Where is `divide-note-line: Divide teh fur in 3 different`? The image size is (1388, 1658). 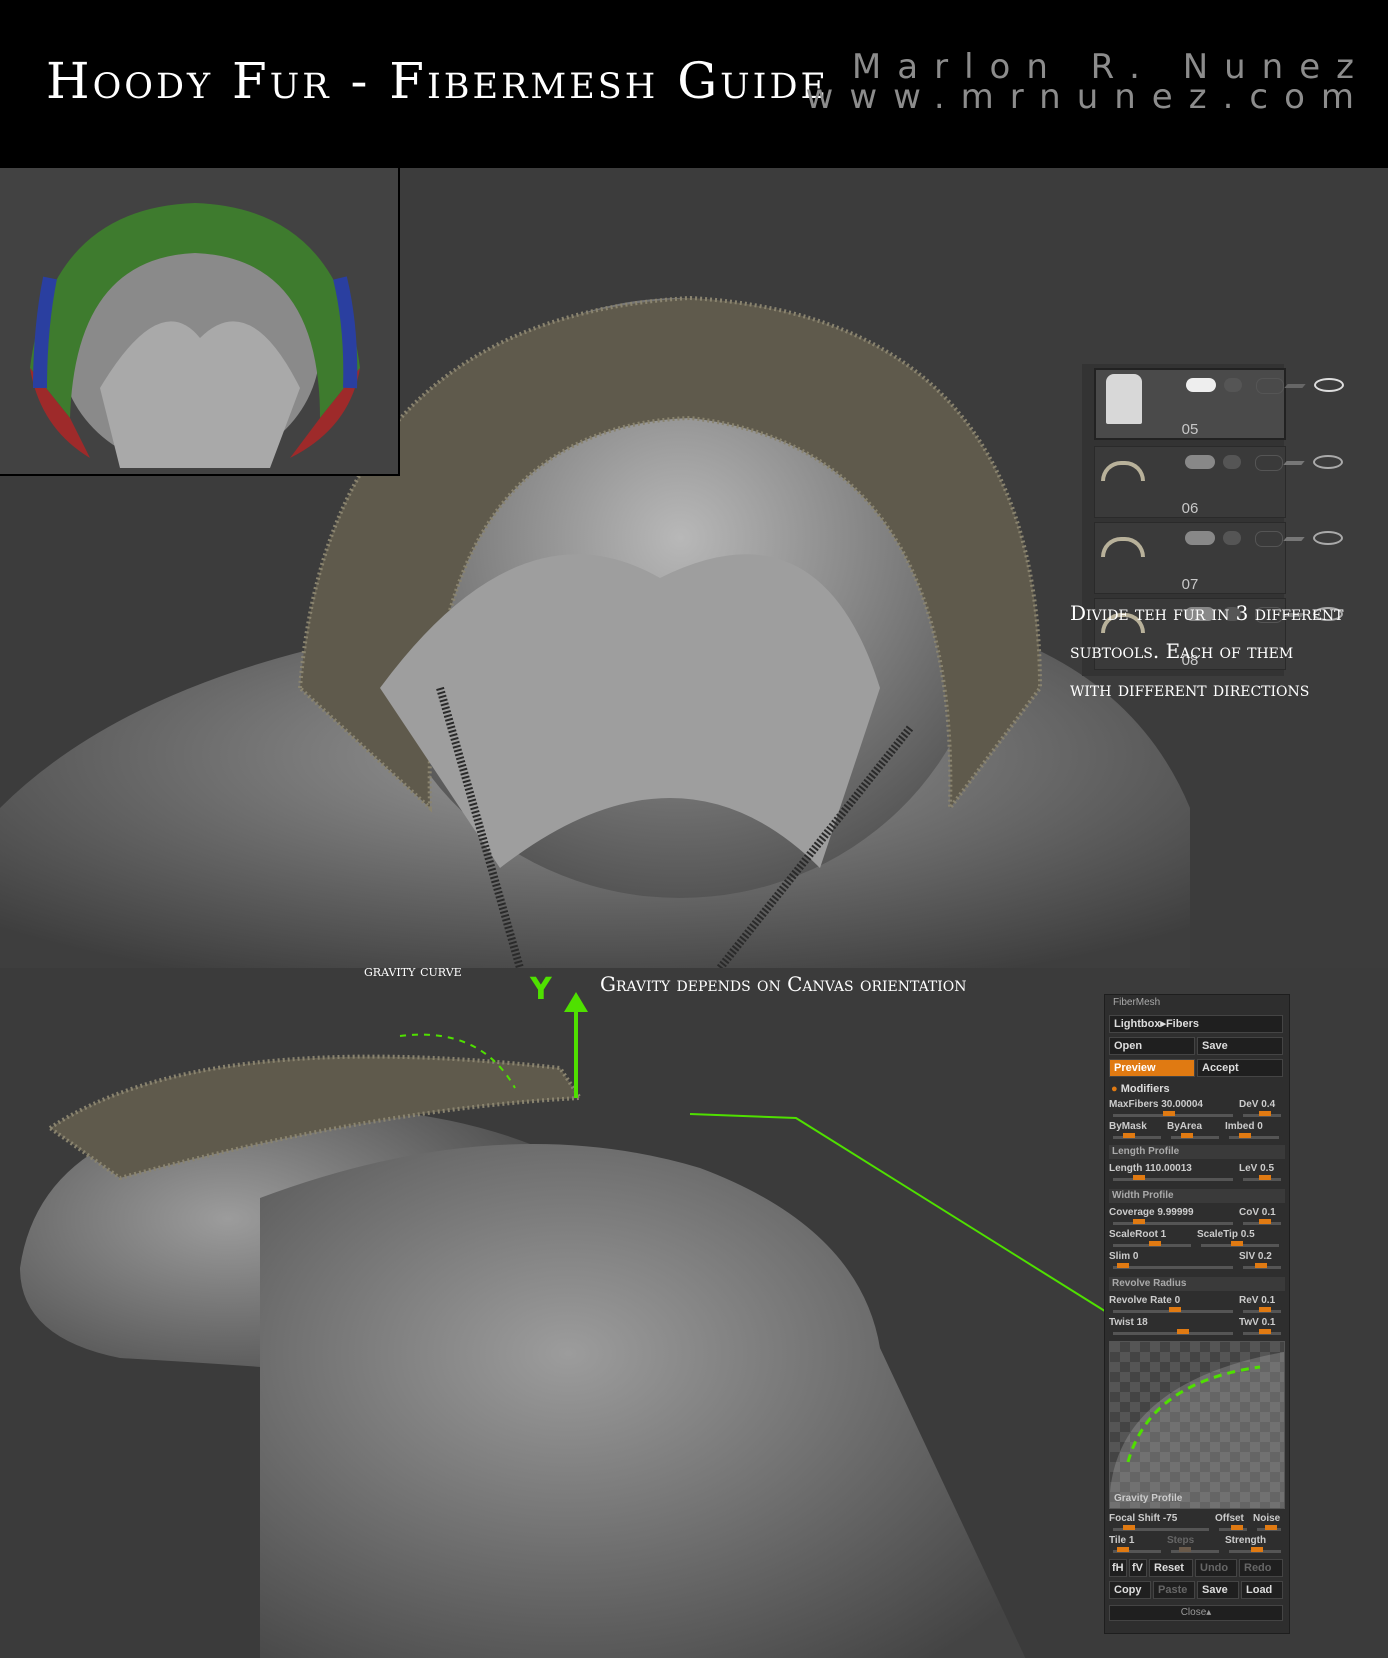
divide-note-line: Divide teh fur in 3 different is located at coordinates (1207, 613).